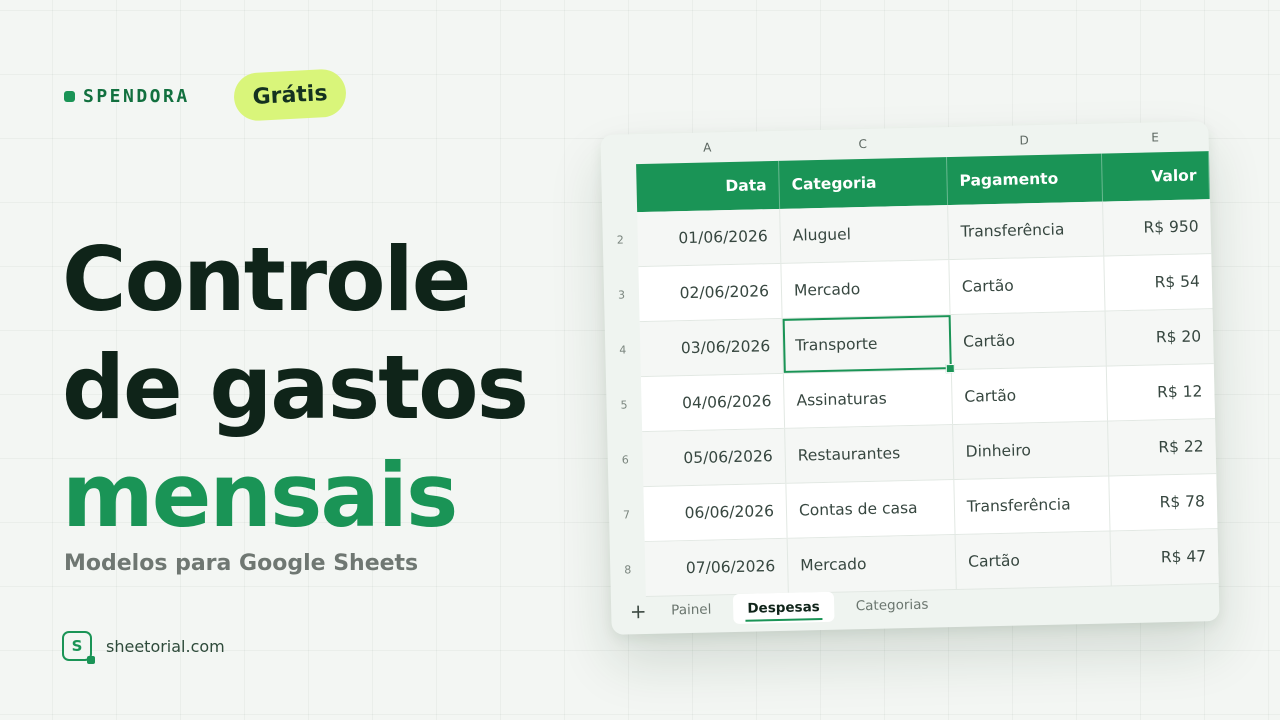 Image resolution: width=1280 pixels, height=720 pixels. I want to click on cell-category: Assinaturas, so click(868, 399).